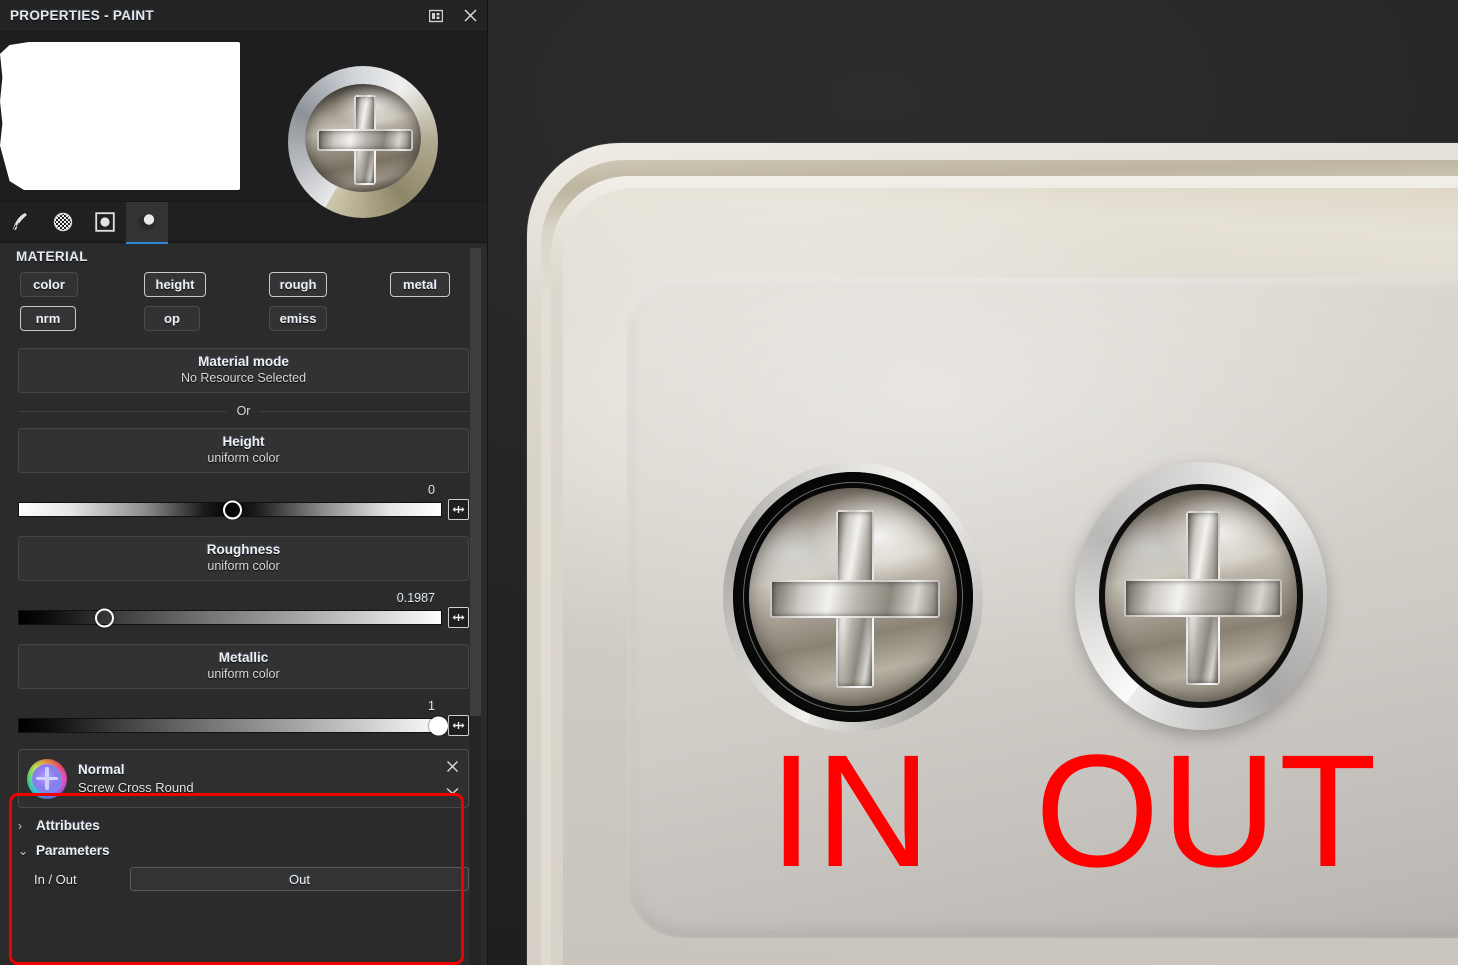  Describe the element at coordinates (243, 370) in the screenshot. I see `material-mode-button: Material mode No Resource Selected` at that location.